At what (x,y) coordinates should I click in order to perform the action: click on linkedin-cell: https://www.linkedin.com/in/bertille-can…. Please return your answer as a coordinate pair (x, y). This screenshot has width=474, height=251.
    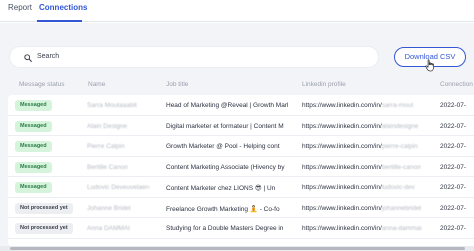
    Looking at the image, I should click on (365, 167).